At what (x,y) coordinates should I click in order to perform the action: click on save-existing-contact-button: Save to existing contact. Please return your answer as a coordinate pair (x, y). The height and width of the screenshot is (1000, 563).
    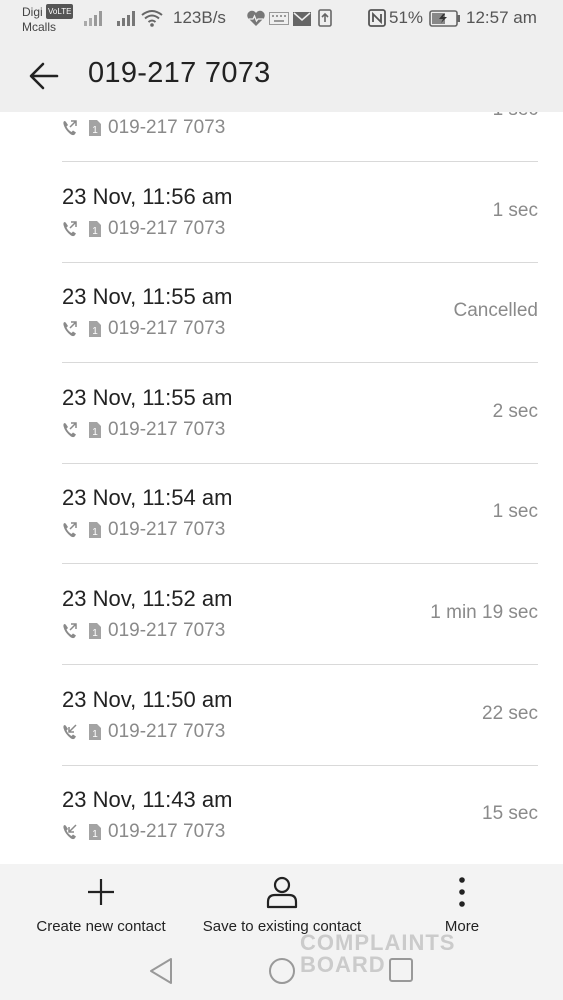
    Looking at the image, I should click on (282, 903).